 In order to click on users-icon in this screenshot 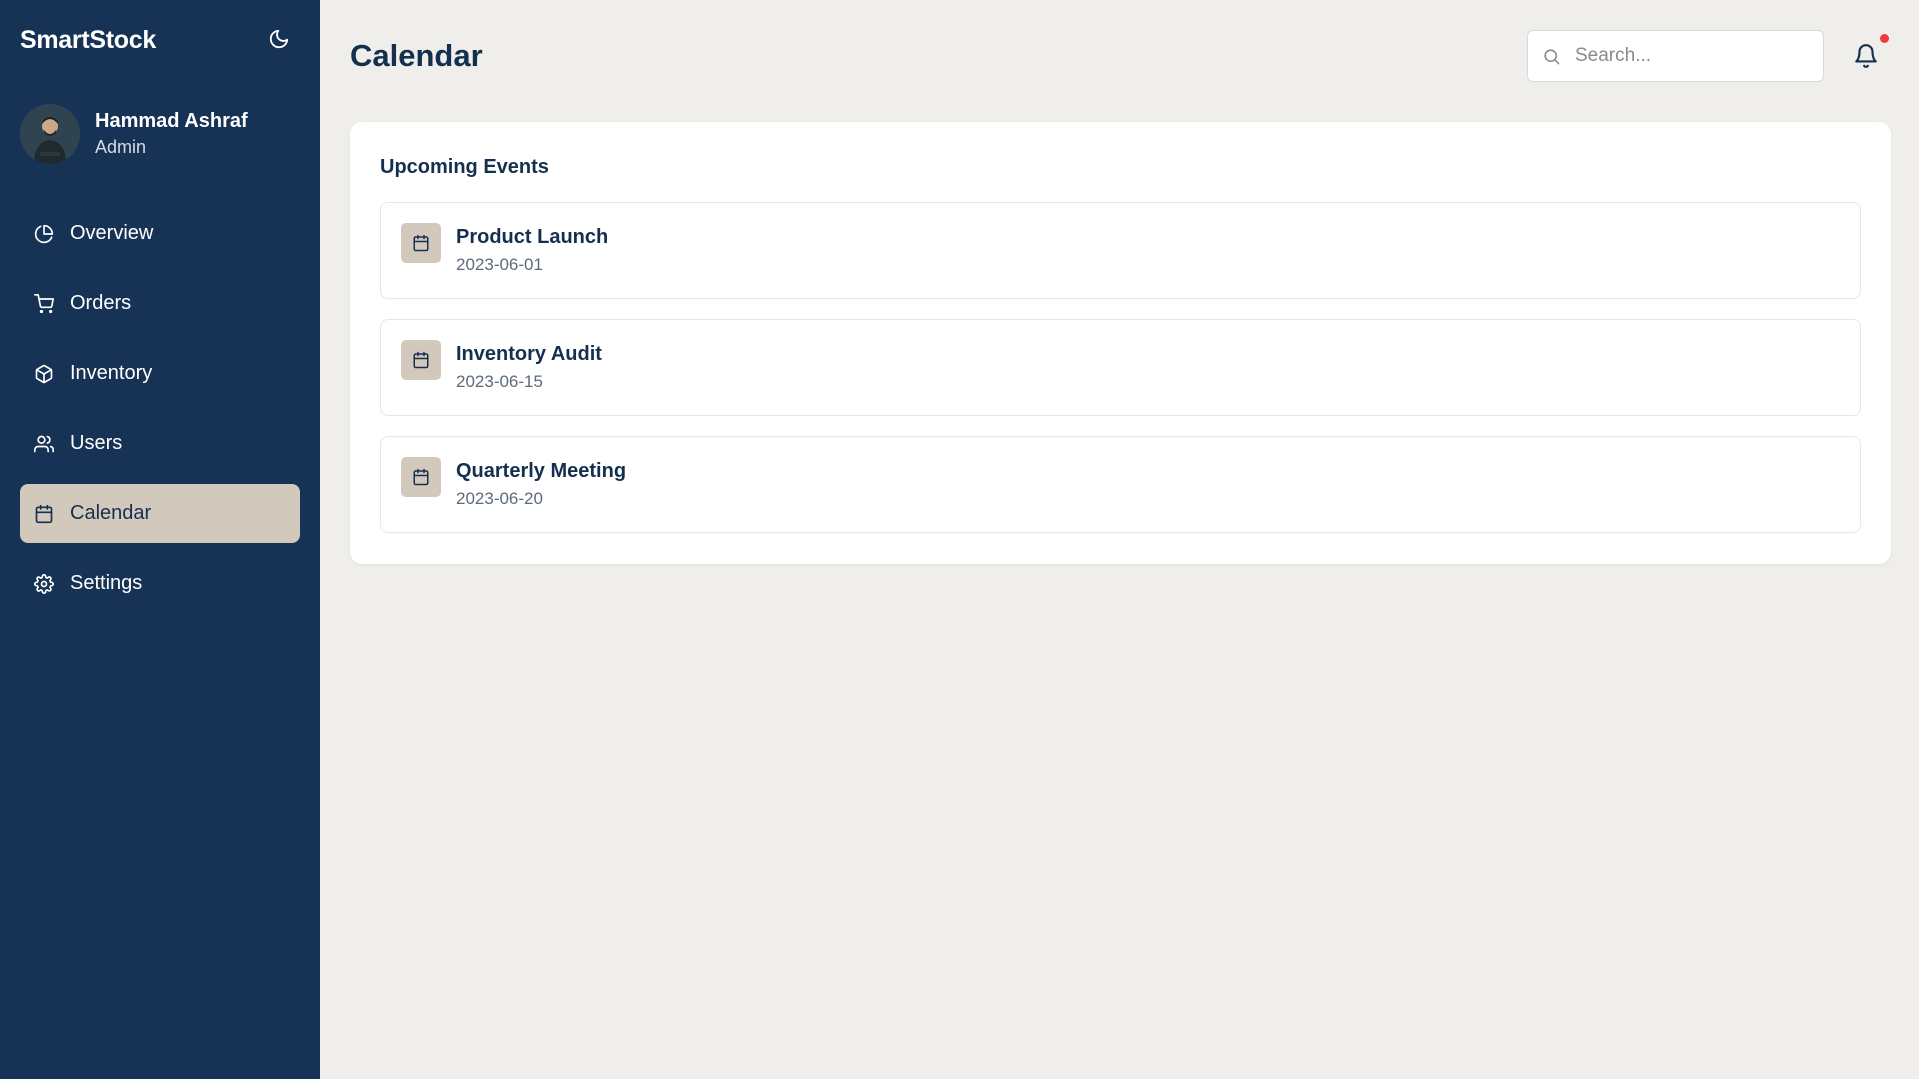, I will do `click(44, 444)`.